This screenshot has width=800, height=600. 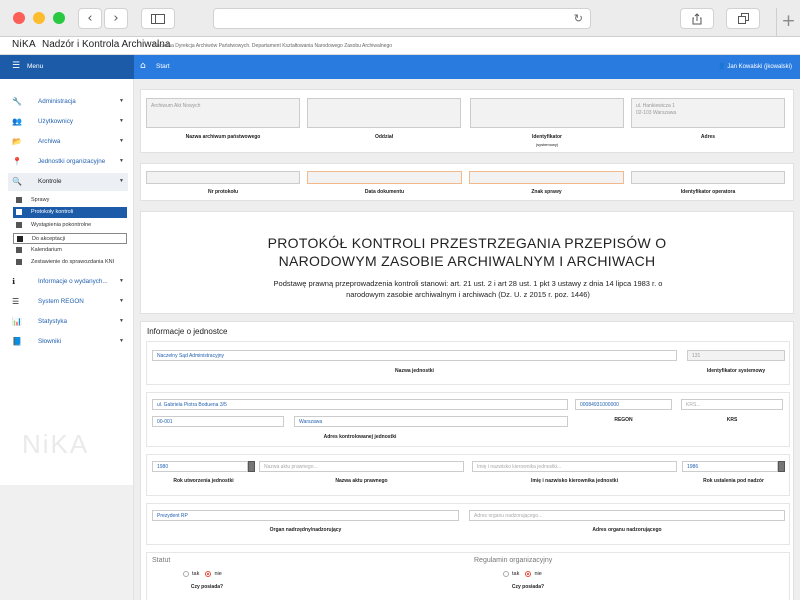 I want to click on back-button: ‹, so click(x=90, y=18).